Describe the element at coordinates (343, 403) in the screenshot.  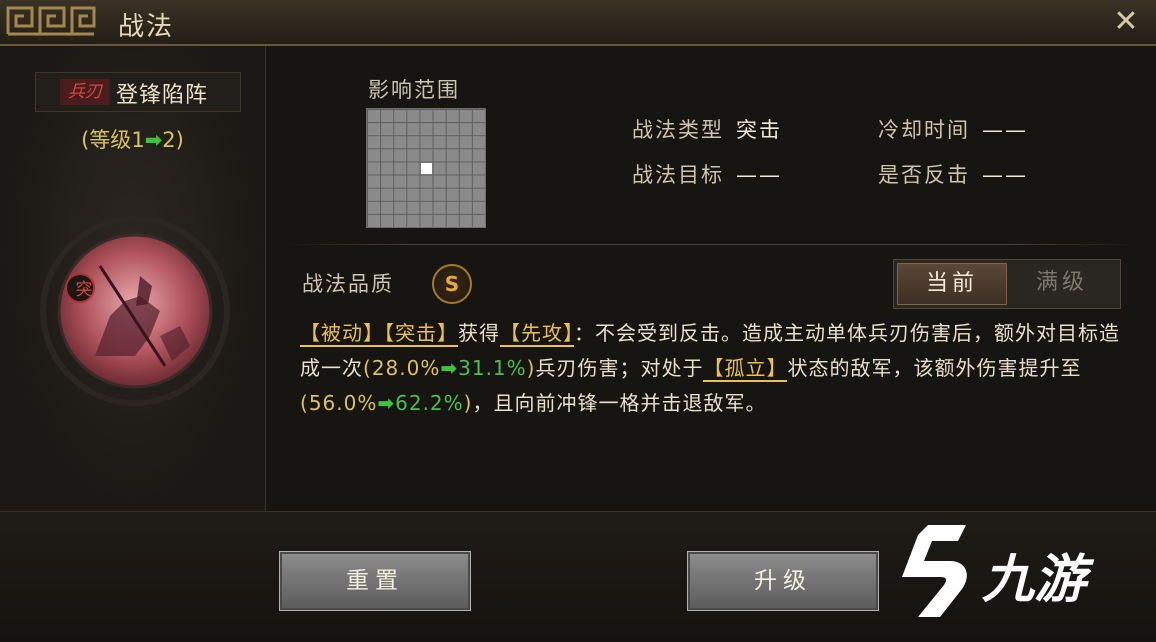
I see `bonus-value-current: 56.0%` at that location.